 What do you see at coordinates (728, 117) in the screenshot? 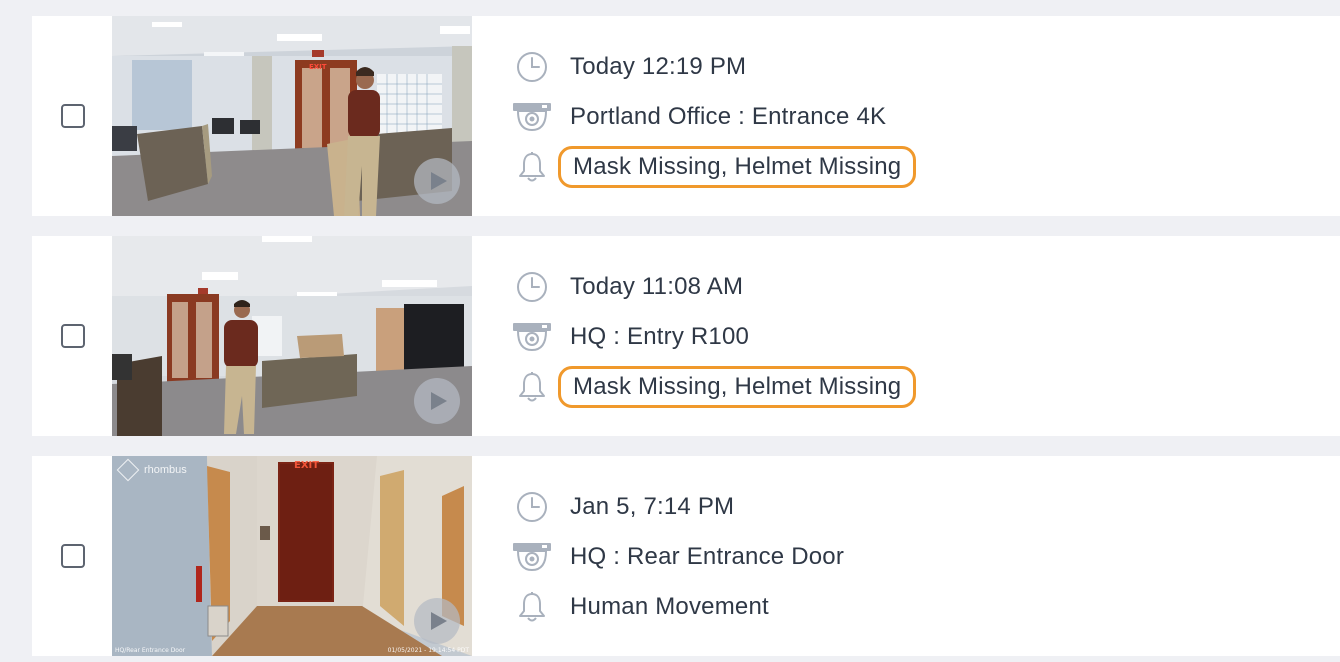
I see `camera-name: Portland Office : Entrance 4K` at bounding box center [728, 117].